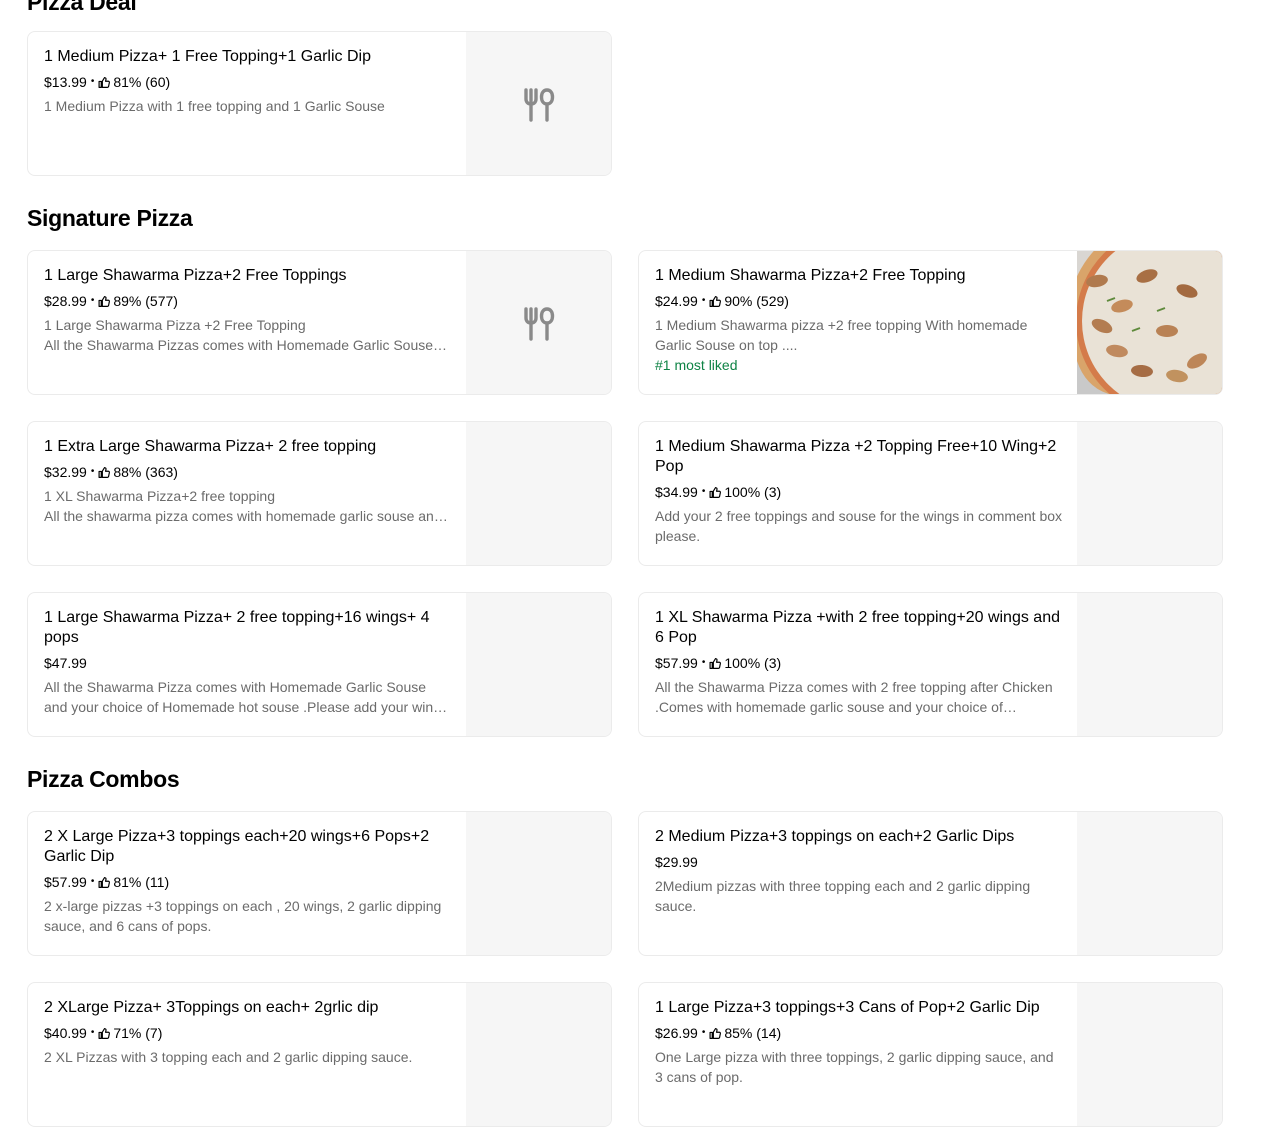 The image size is (1270, 1127). I want to click on menu-item-meta: $47.99, so click(248, 663).